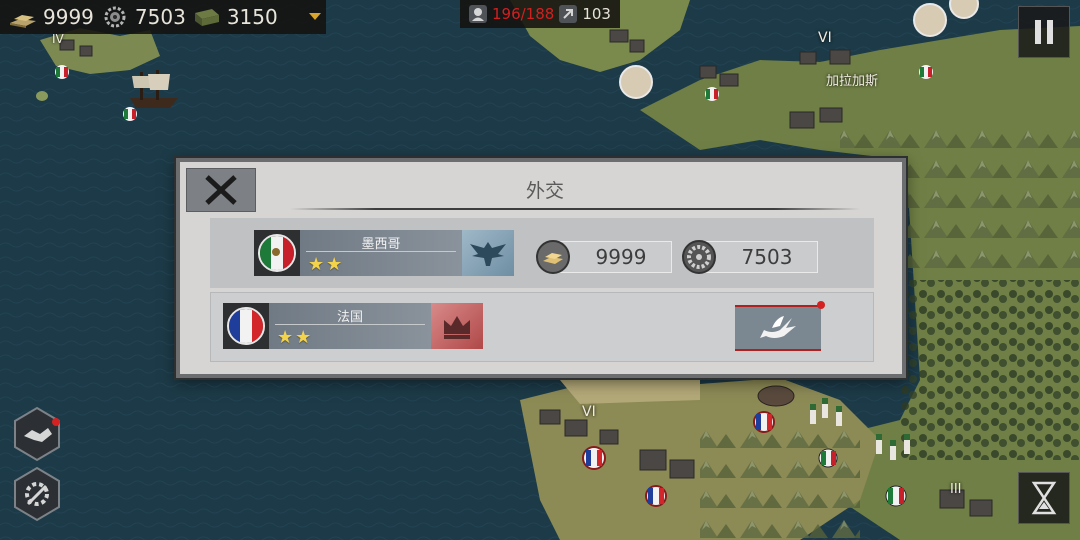  I want to click on title-divider, so click(575, 209).